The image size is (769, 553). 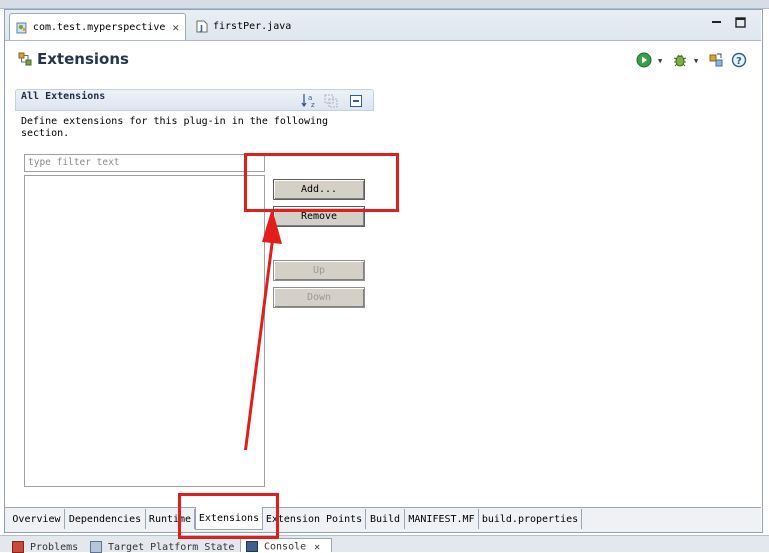 What do you see at coordinates (228, 516) in the screenshot?
I see `annotation-box-extensions-tab` at bounding box center [228, 516].